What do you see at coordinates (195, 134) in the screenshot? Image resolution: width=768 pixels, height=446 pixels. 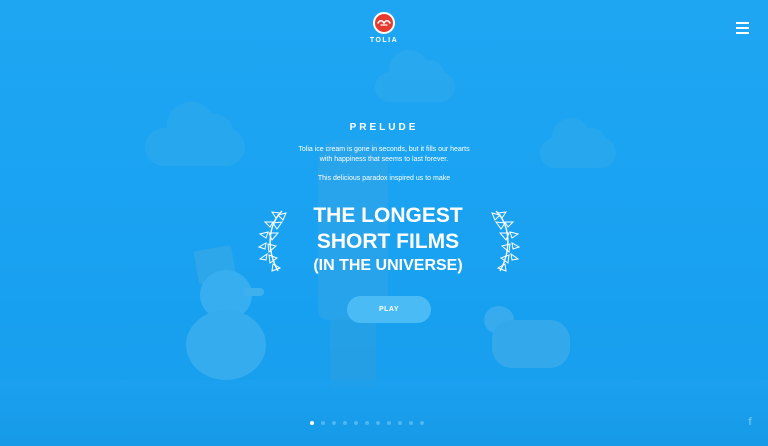 I see `cloud-left-illustration` at bounding box center [195, 134].